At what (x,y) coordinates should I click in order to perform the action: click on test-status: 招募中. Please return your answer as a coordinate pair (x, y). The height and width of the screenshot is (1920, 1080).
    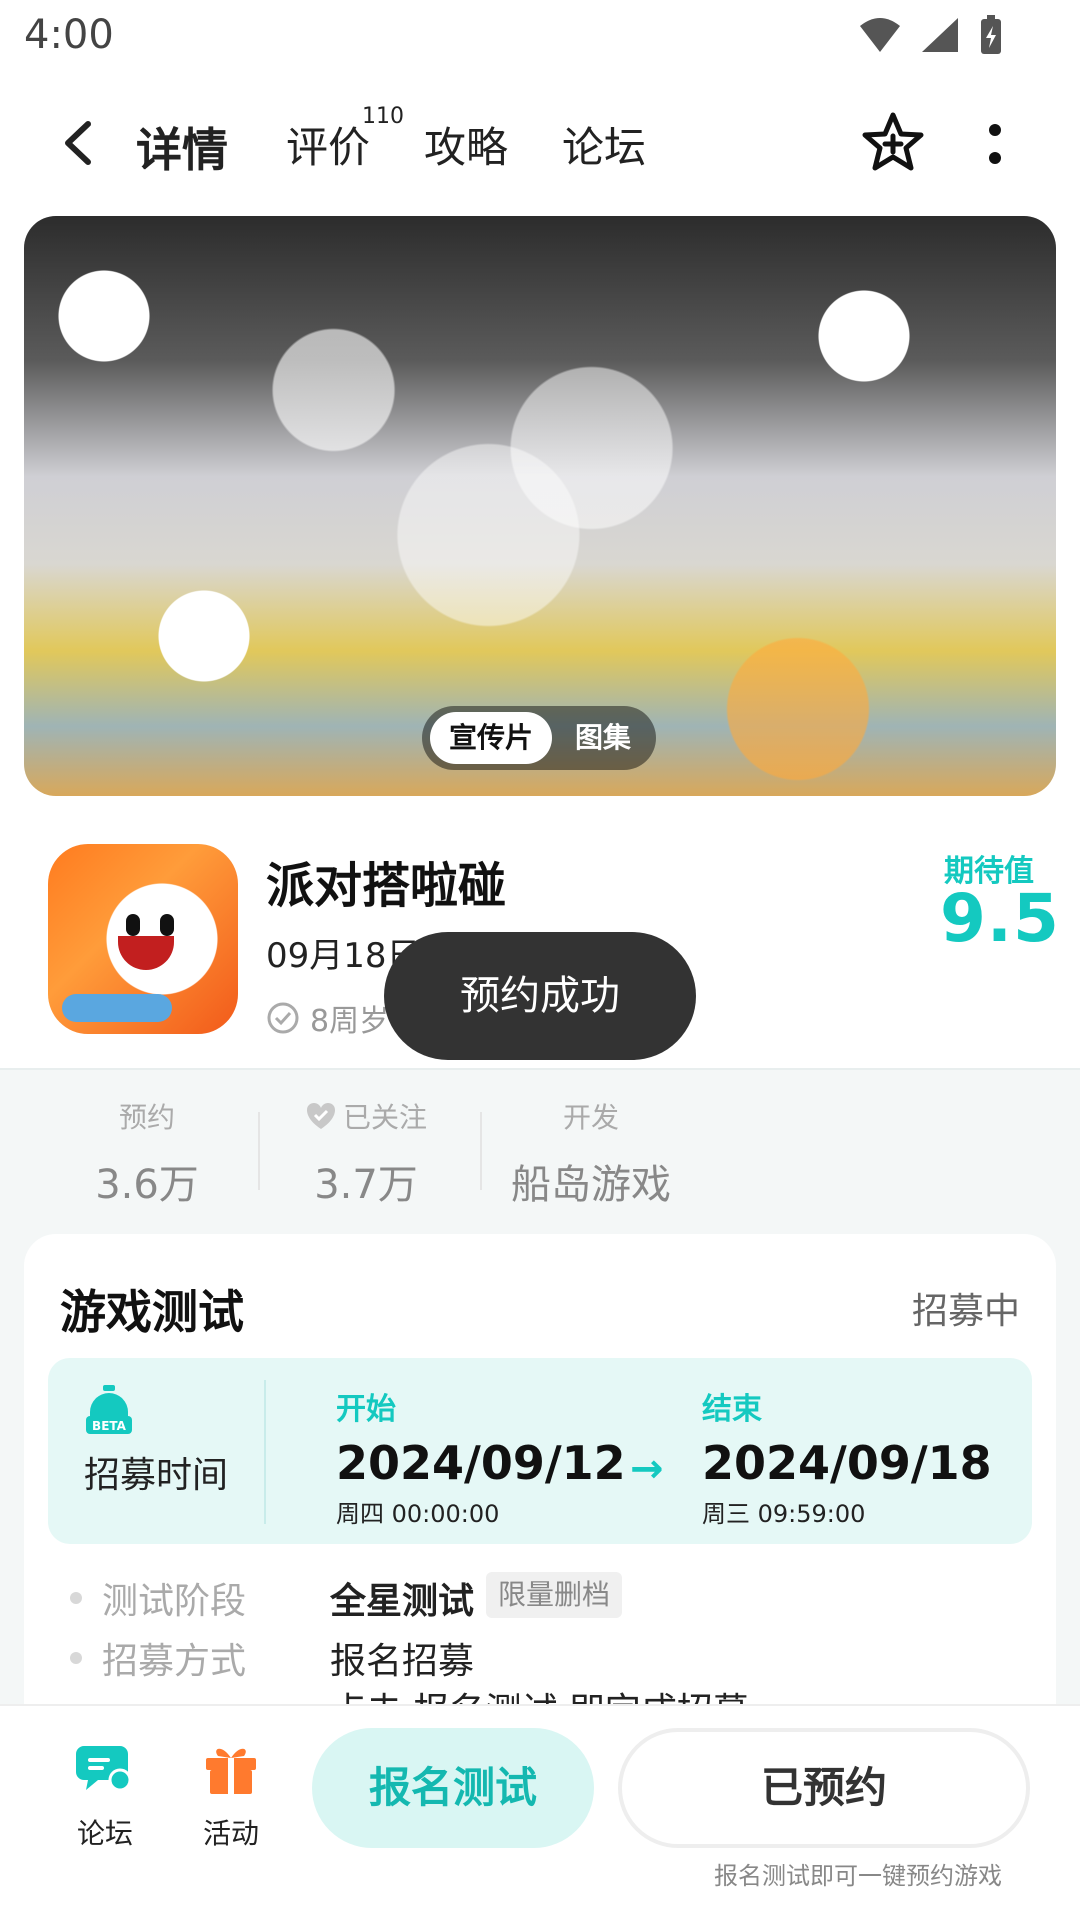
    Looking at the image, I should click on (966, 1311).